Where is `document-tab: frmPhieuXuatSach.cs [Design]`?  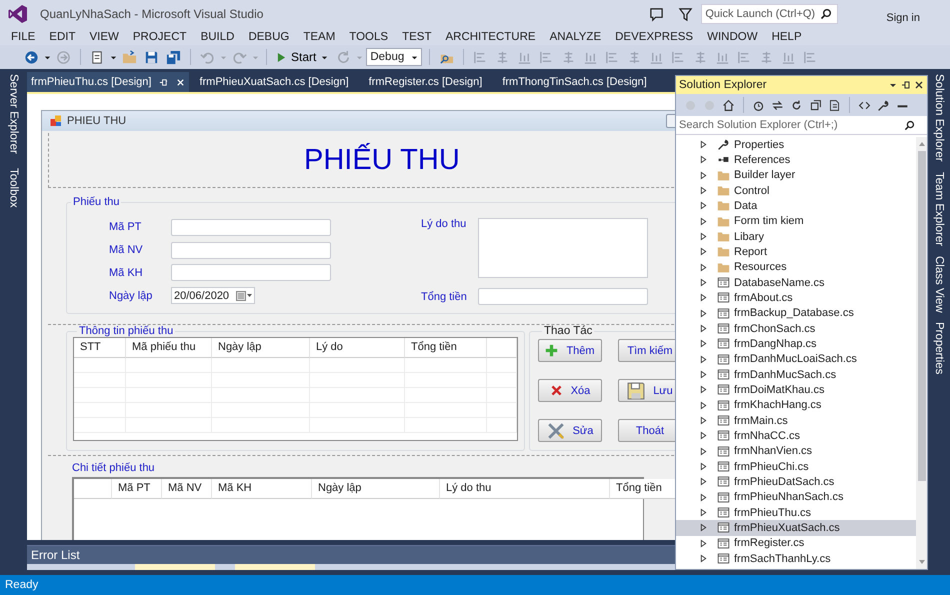 document-tab: frmPhieuXuatSach.cs [Design] is located at coordinates (280, 82).